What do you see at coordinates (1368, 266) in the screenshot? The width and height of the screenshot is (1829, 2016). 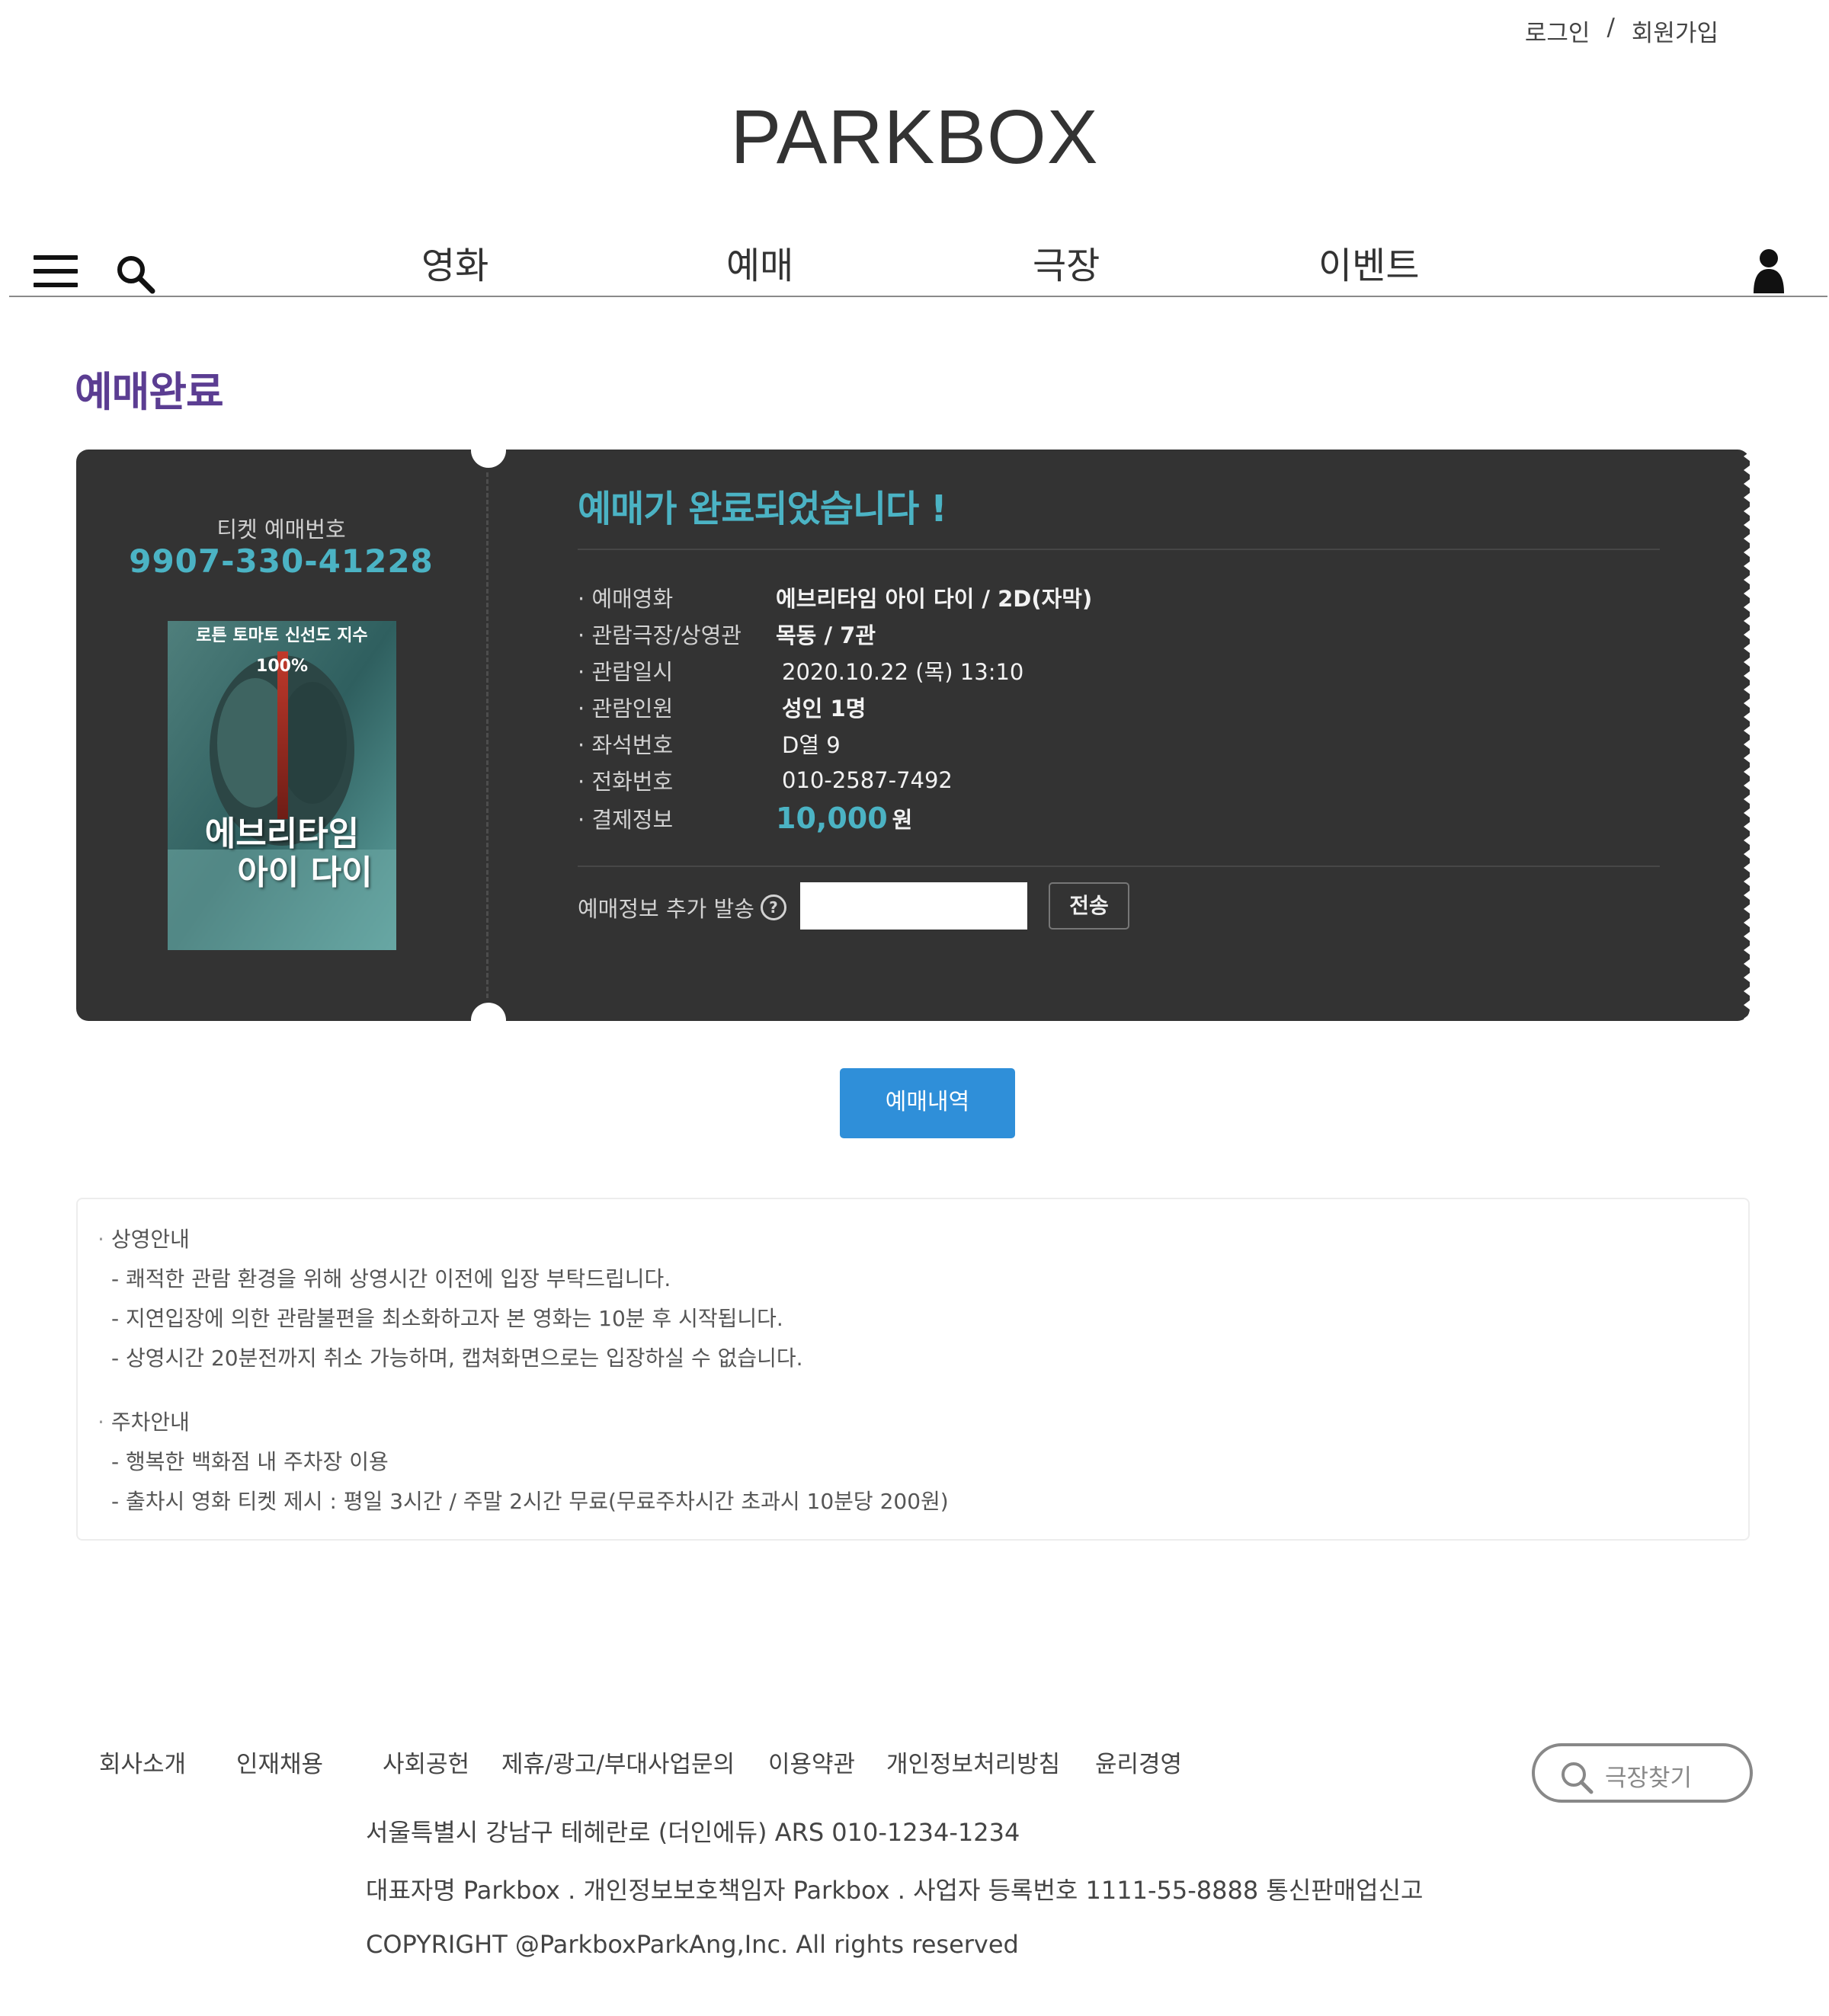 I see `nav-event: 이벤트` at bounding box center [1368, 266].